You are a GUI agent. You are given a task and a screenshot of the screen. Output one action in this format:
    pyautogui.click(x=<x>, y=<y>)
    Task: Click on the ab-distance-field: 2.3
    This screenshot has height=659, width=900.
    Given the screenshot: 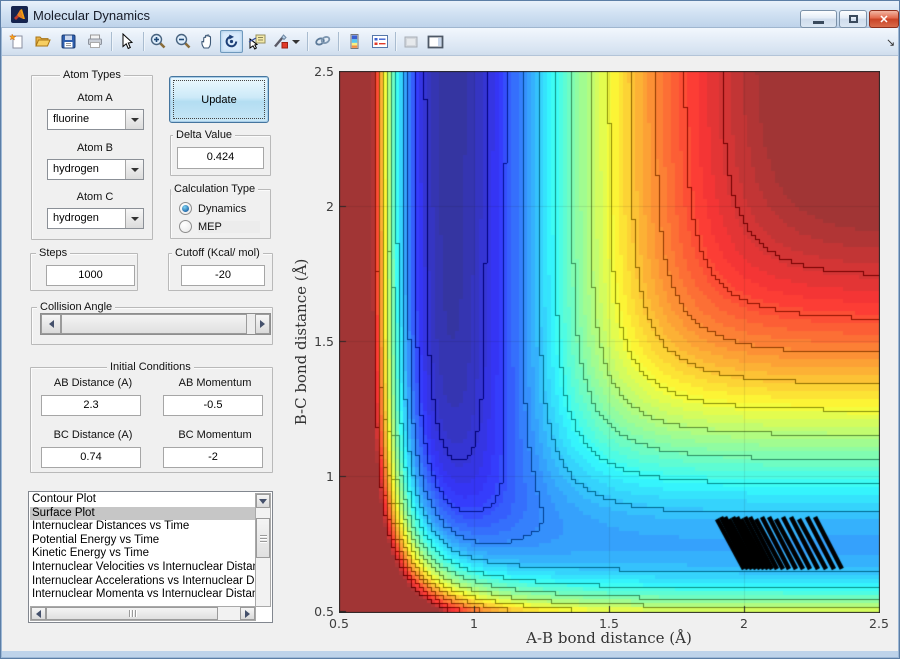 What is the action you would take?
    pyautogui.click(x=91, y=405)
    